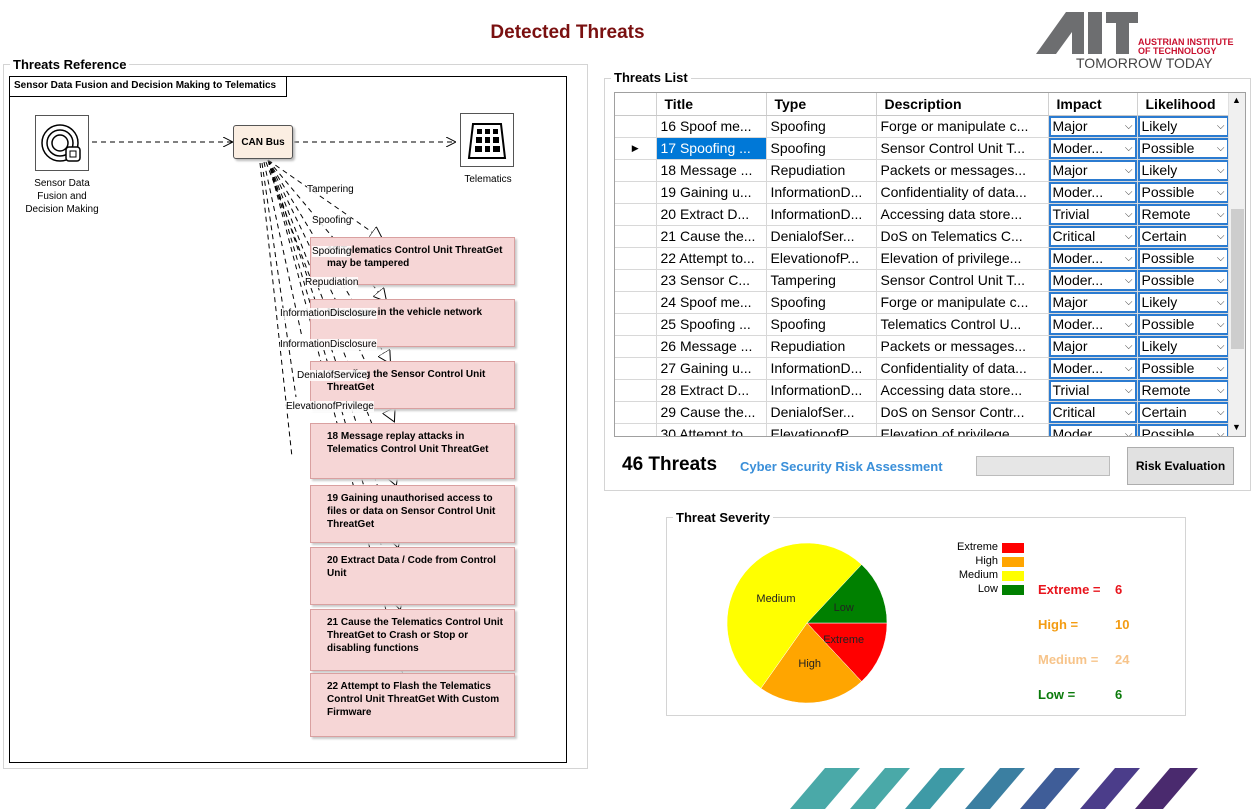  Describe the element at coordinates (711, 104) in the screenshot. I see `col-header-title: Title` at that location.